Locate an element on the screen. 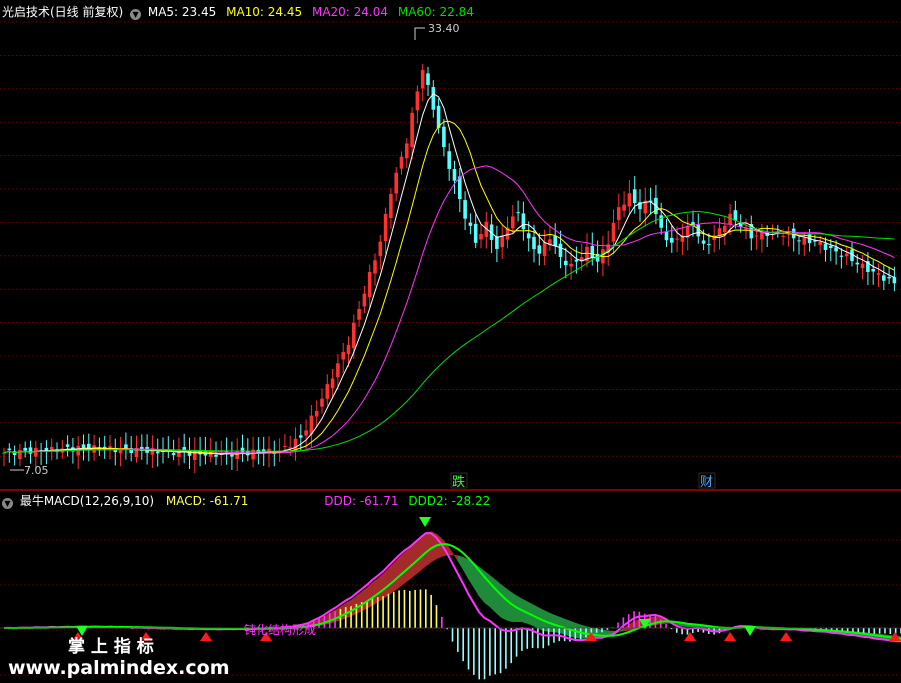 The width and height of the screenshot is (901, 683). macd-label: MACD: -61.71 is located at coordinates (207, 501).